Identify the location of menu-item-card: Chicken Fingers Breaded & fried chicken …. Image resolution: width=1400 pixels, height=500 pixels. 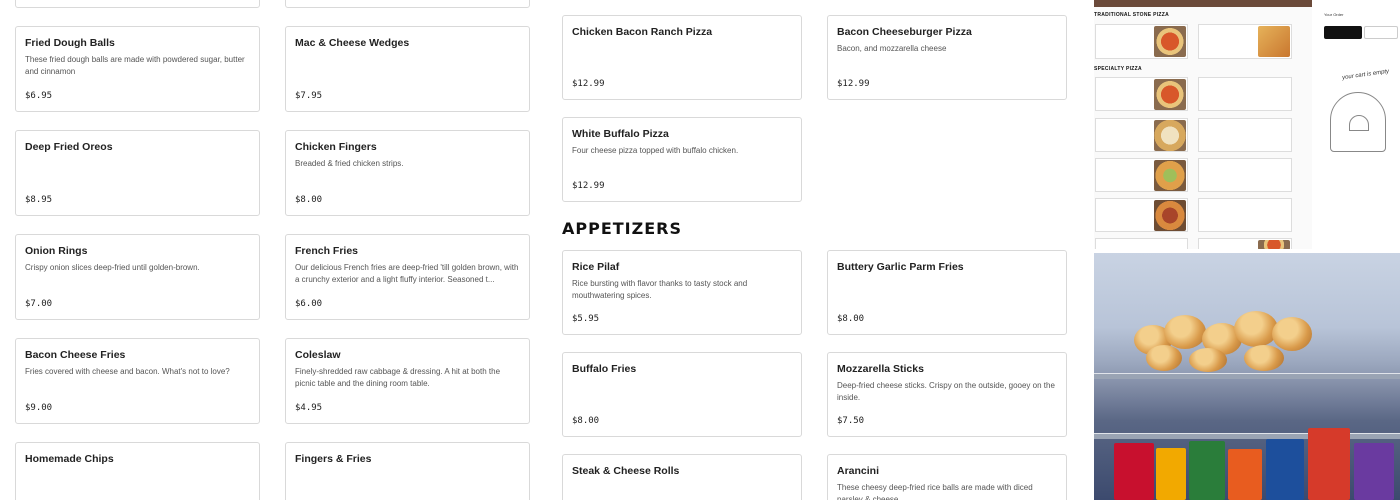
(407, 173).